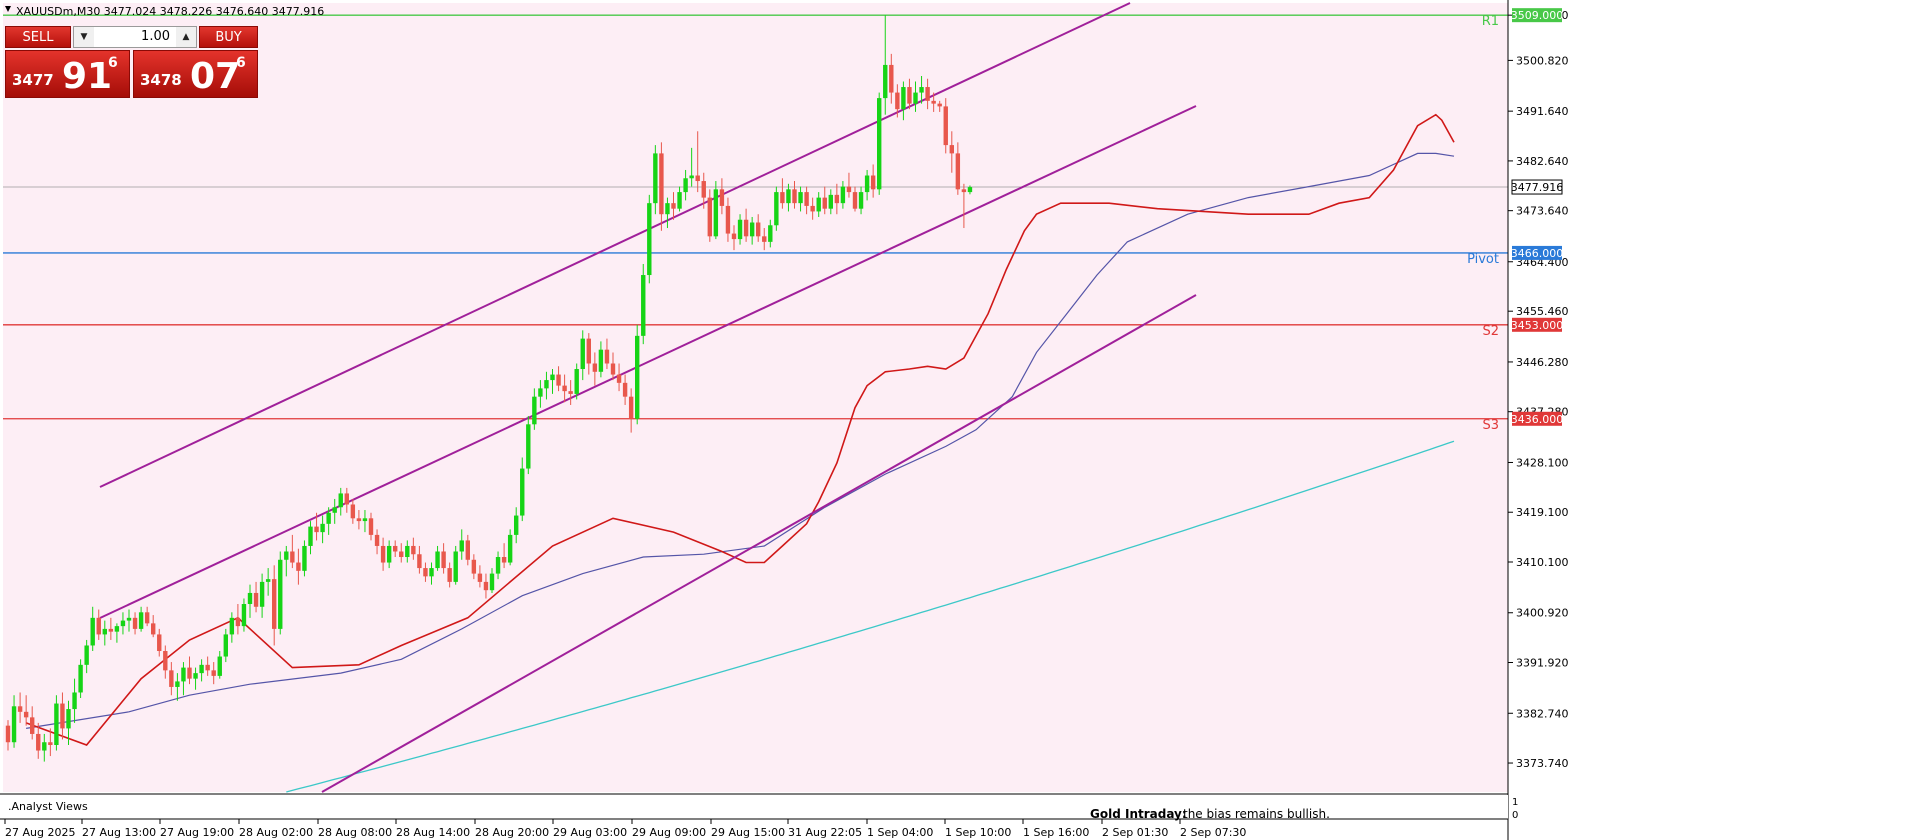 The image size is (1916, 840). I want to click on buy-price-button: 3478 07 6, so click(195, 74).